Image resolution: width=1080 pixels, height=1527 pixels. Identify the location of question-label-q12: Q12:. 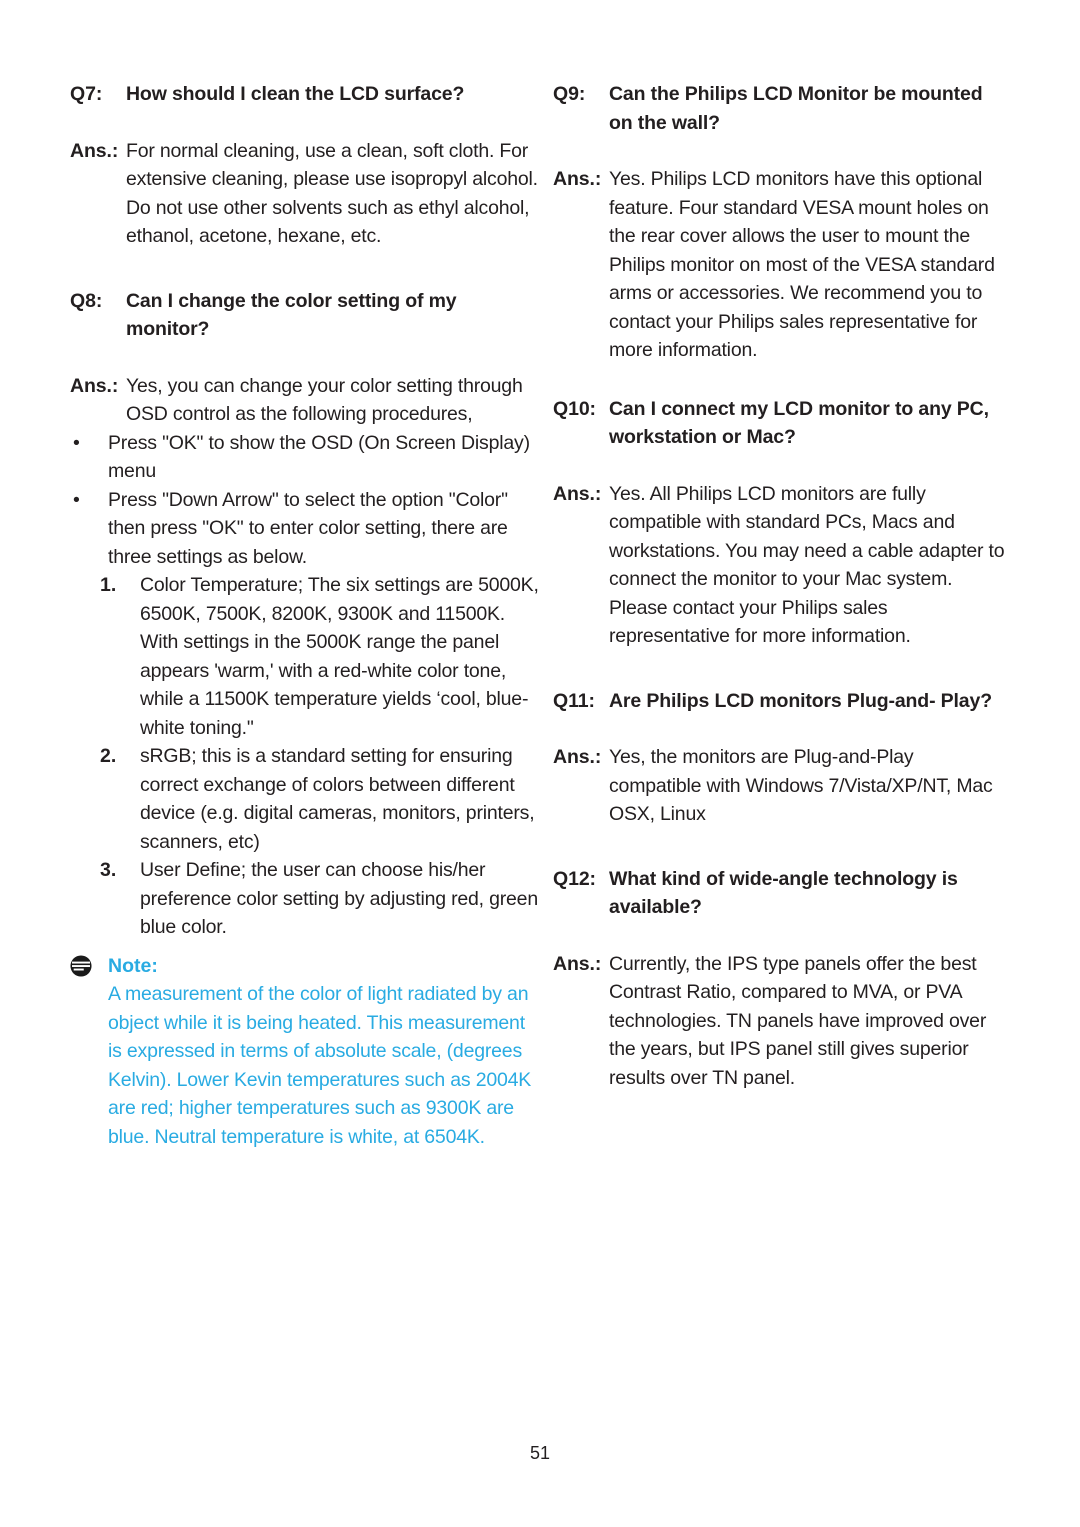
(574, 878).